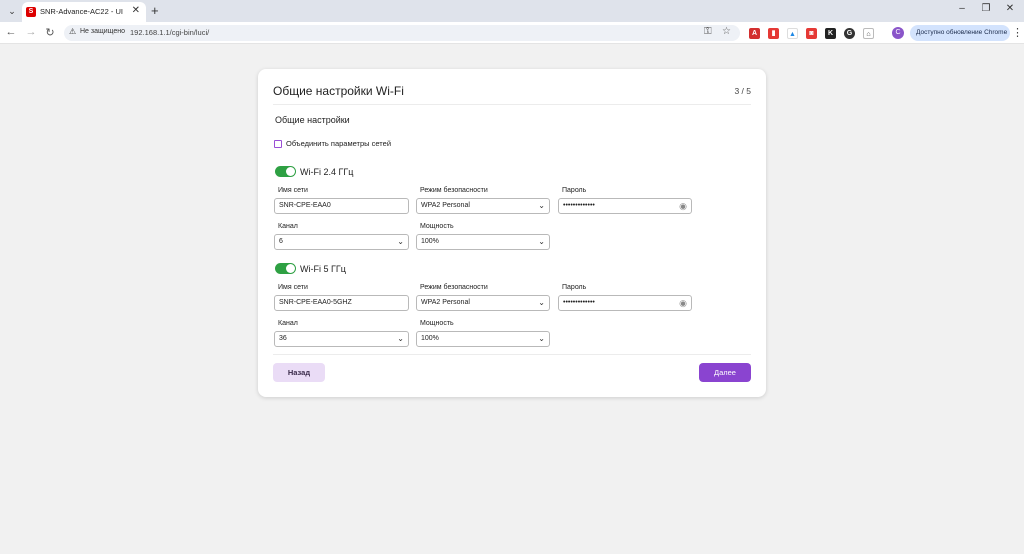  Describe the element at coordinates (338, 91) in the screenshot. I see `page-title: Общие настройки Wi-Fi` at that location.